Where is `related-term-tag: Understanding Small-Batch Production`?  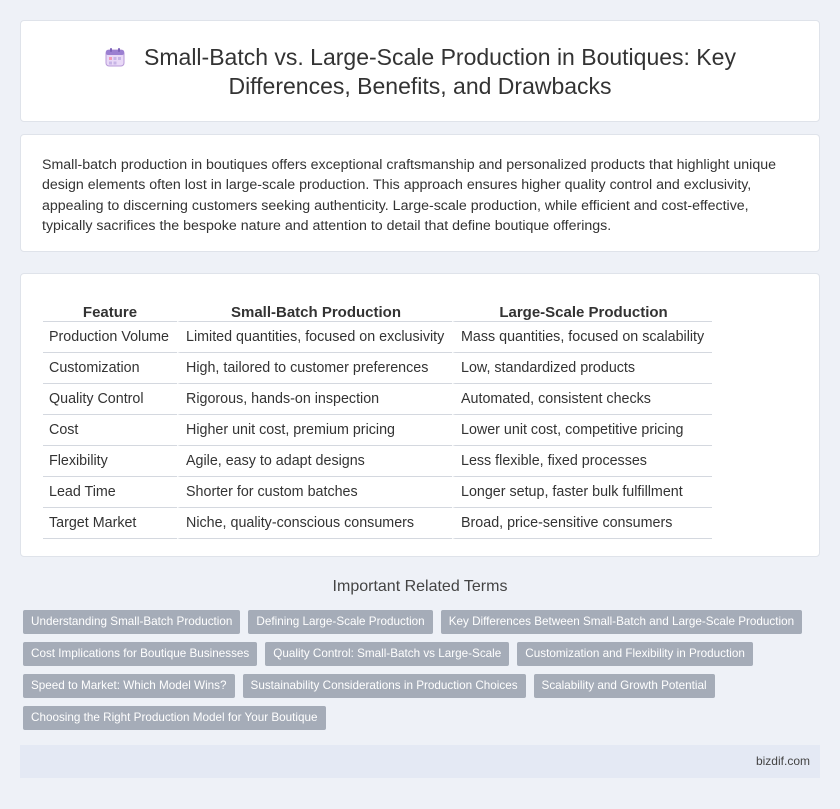
related-term-tag: Understanding Small-Batch Production is located at coordinates (132, 622).